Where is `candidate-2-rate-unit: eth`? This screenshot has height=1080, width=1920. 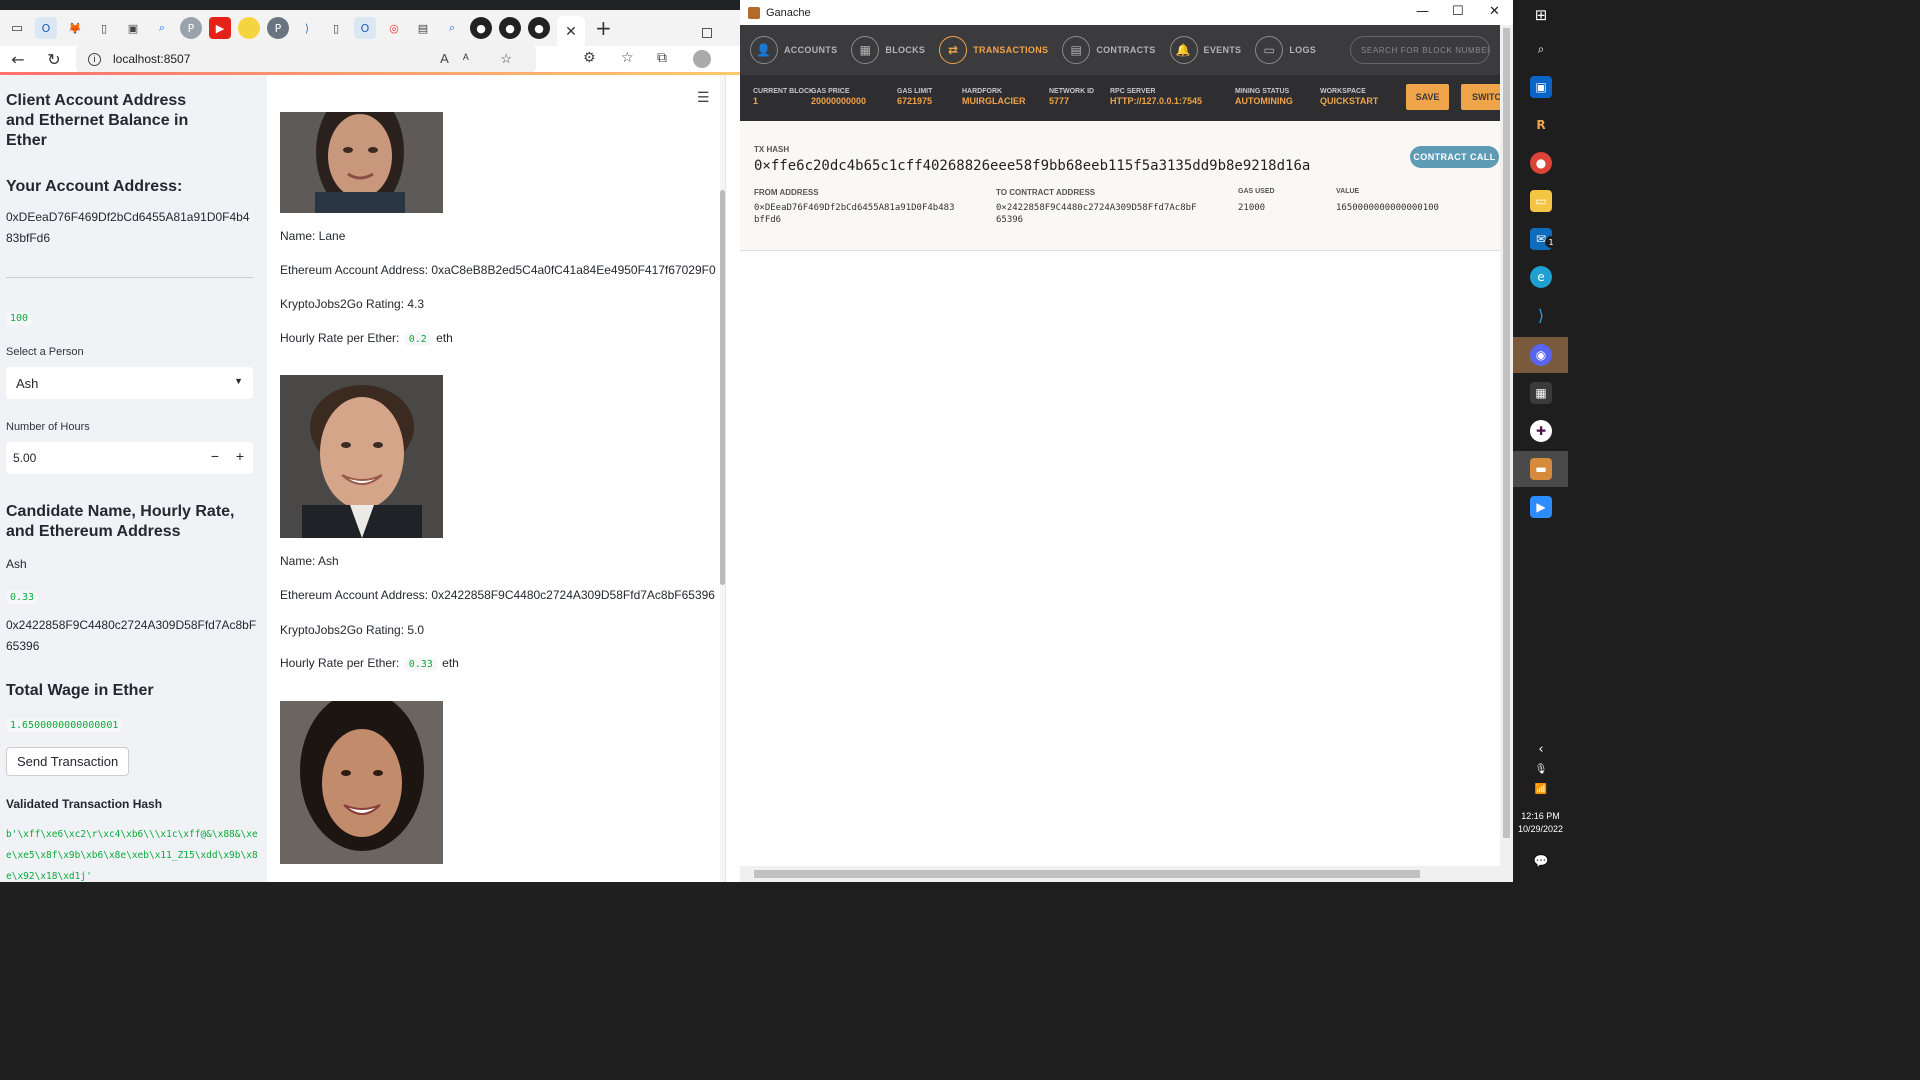
candidate-2-rate-unit: eth is located at coordinates (450, 663).